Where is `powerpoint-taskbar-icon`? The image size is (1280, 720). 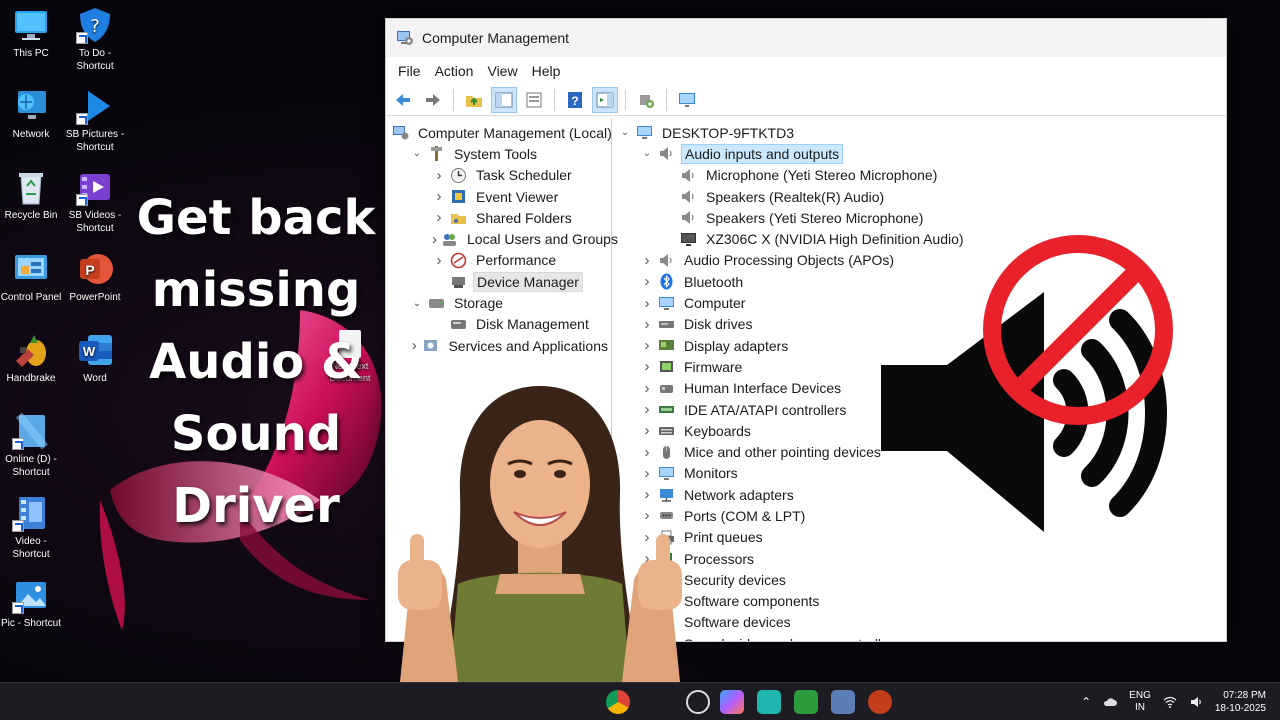 powerpoint-taskbar-icon is located at coordinates (880, 702).